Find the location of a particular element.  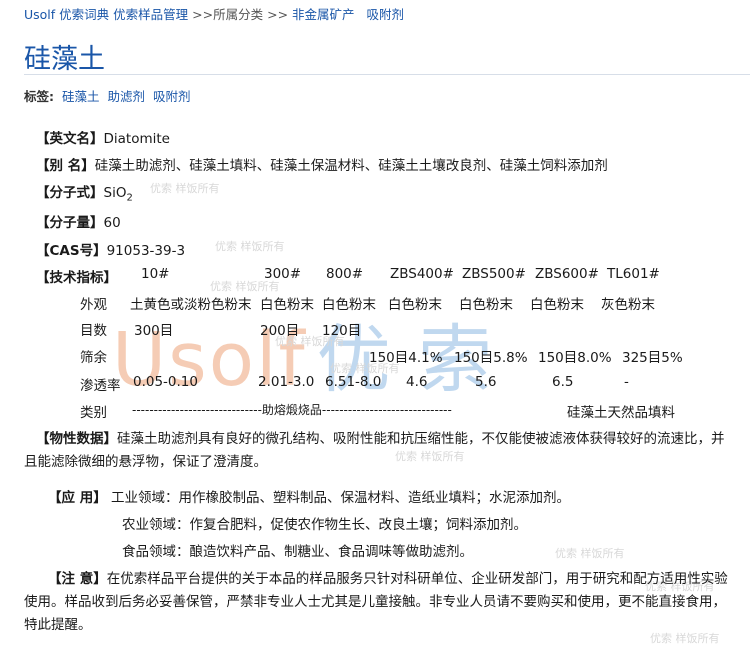

tag-list: 标签: 硅藻土 助滤剂 吸附剂 is located at coordinates (107, 95).